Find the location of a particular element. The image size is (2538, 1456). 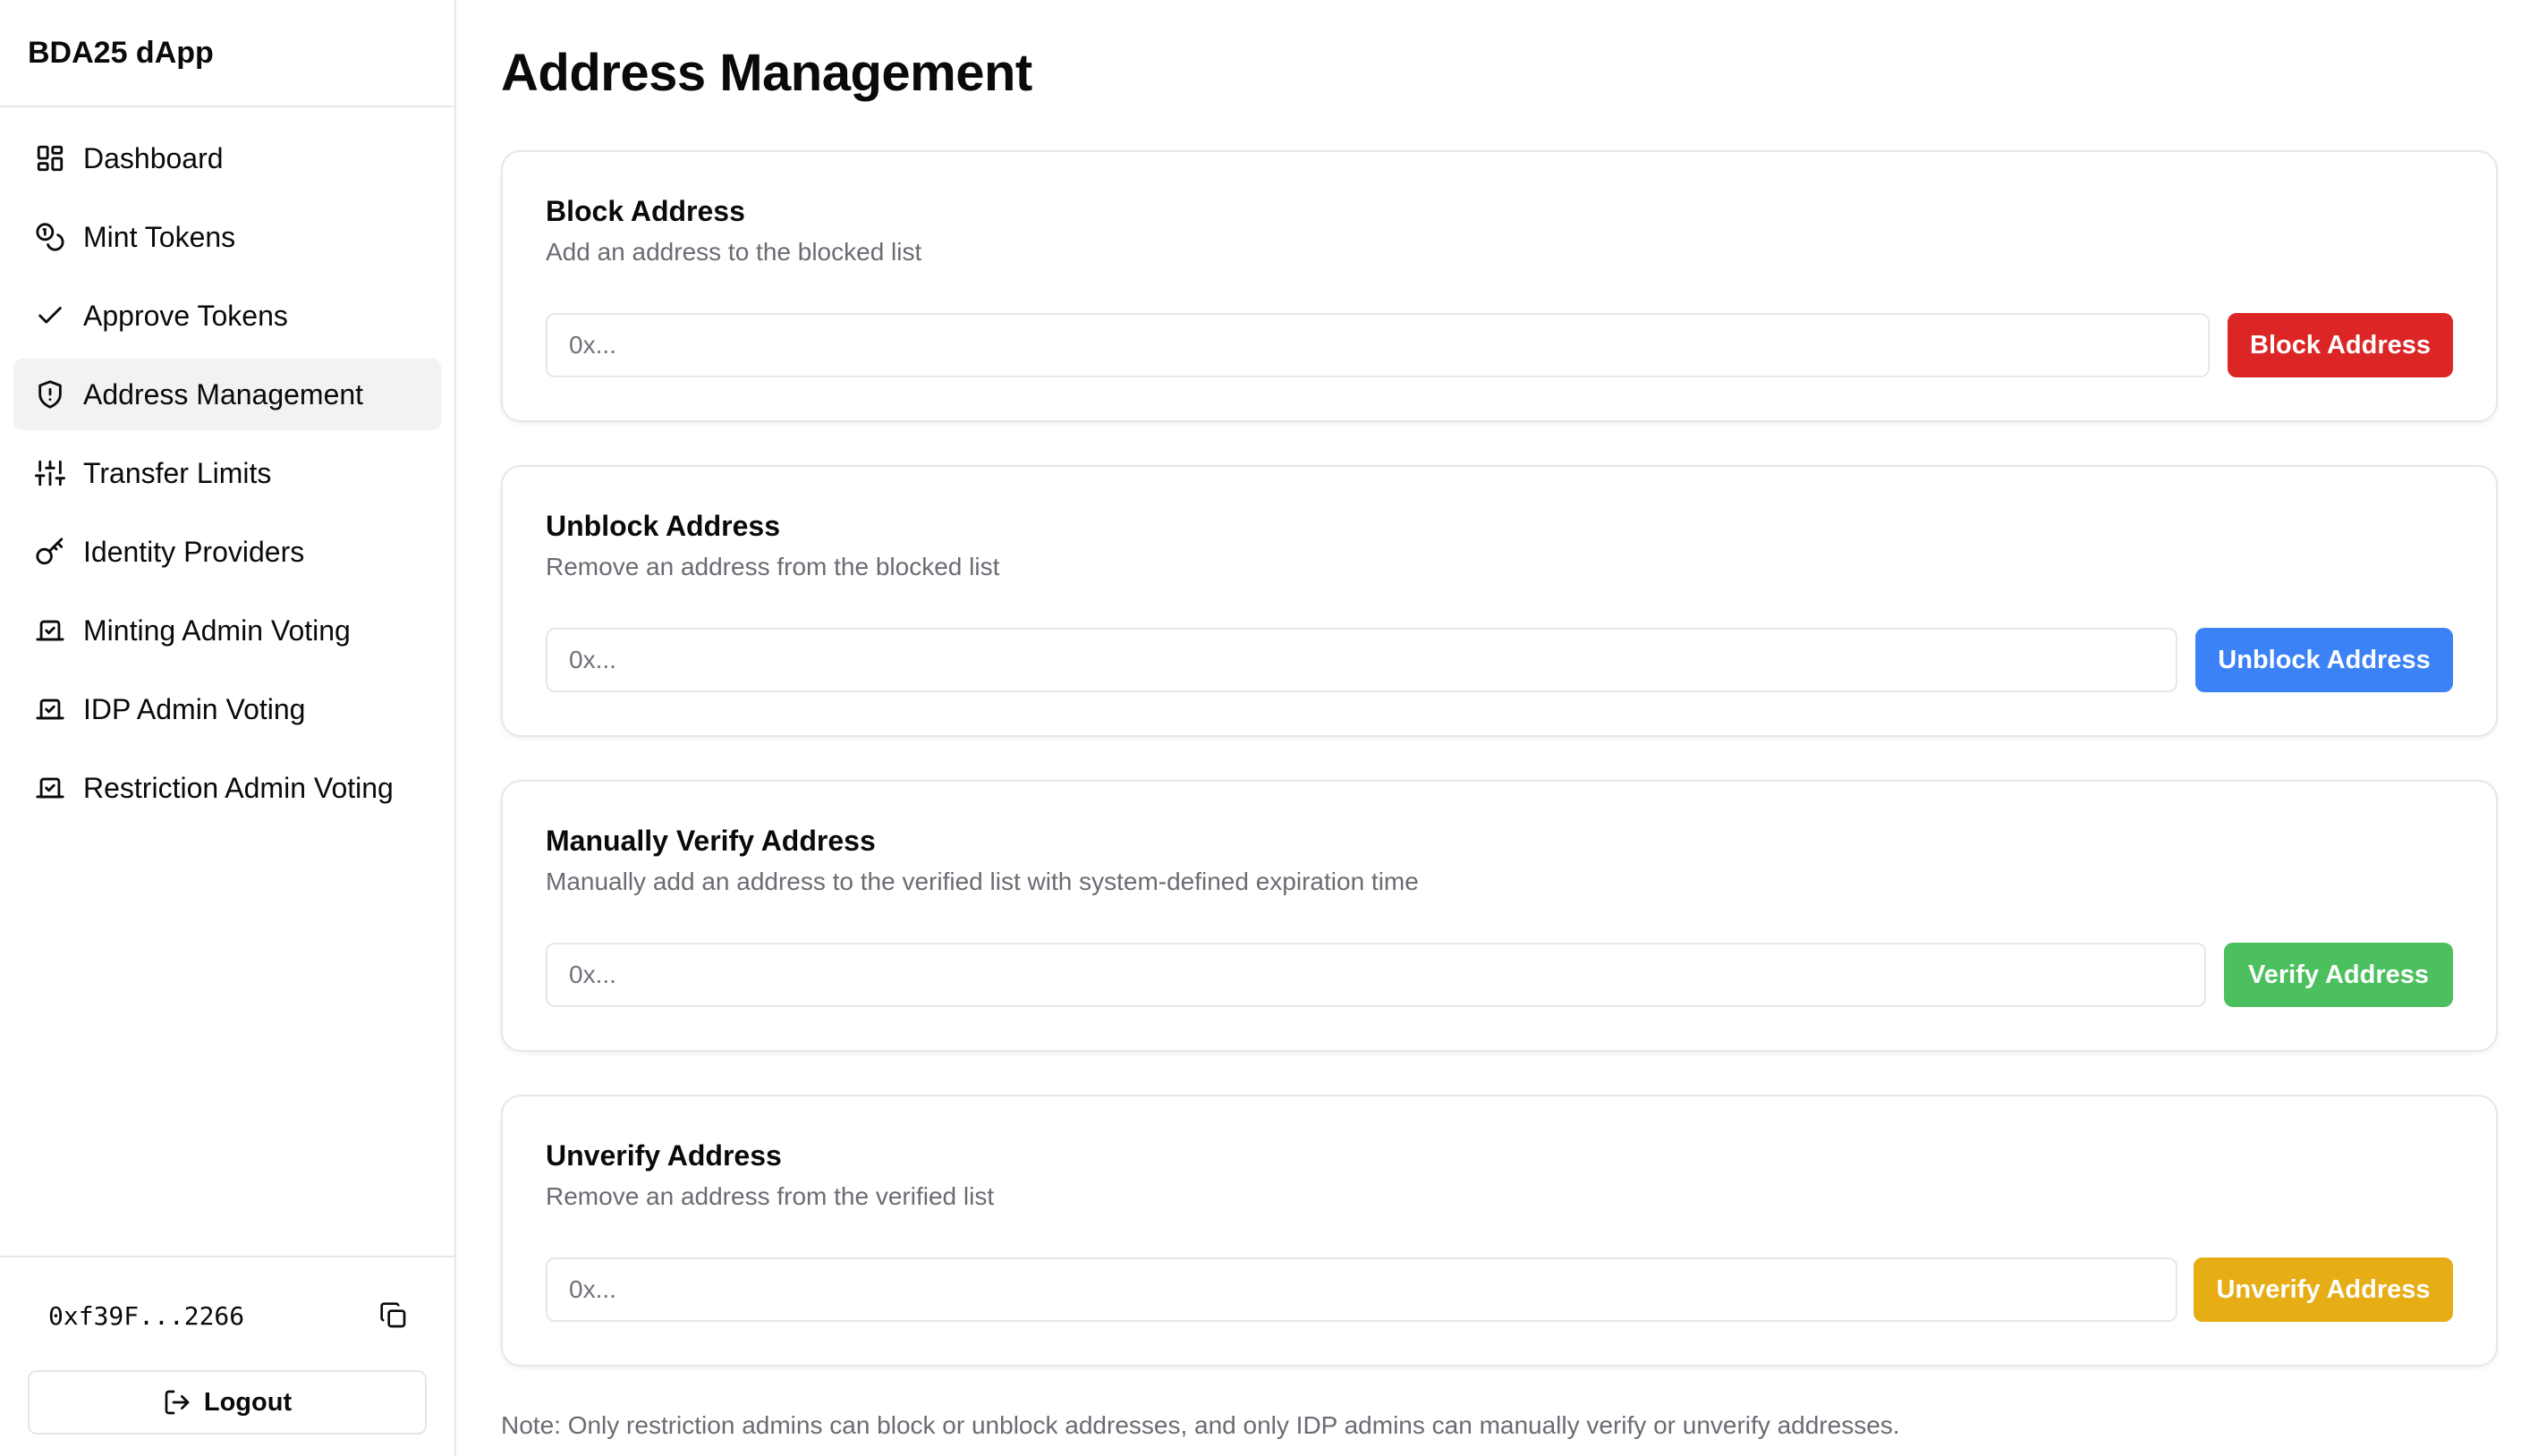

unblock-address-button: Unblock Address is located at coordinates (2324, 660).